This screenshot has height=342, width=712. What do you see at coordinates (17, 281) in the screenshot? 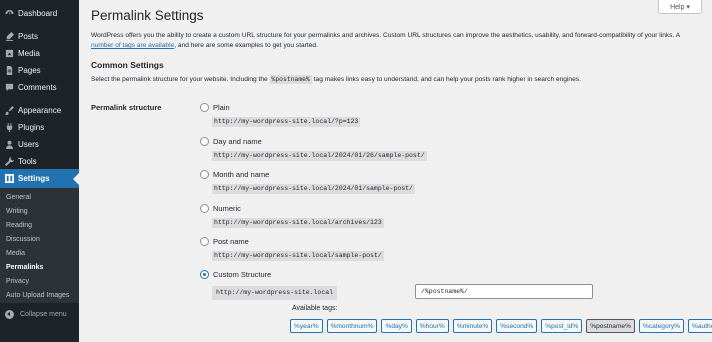
I see `submenu-privacy: Privacy` at bounding box center [17, 281].